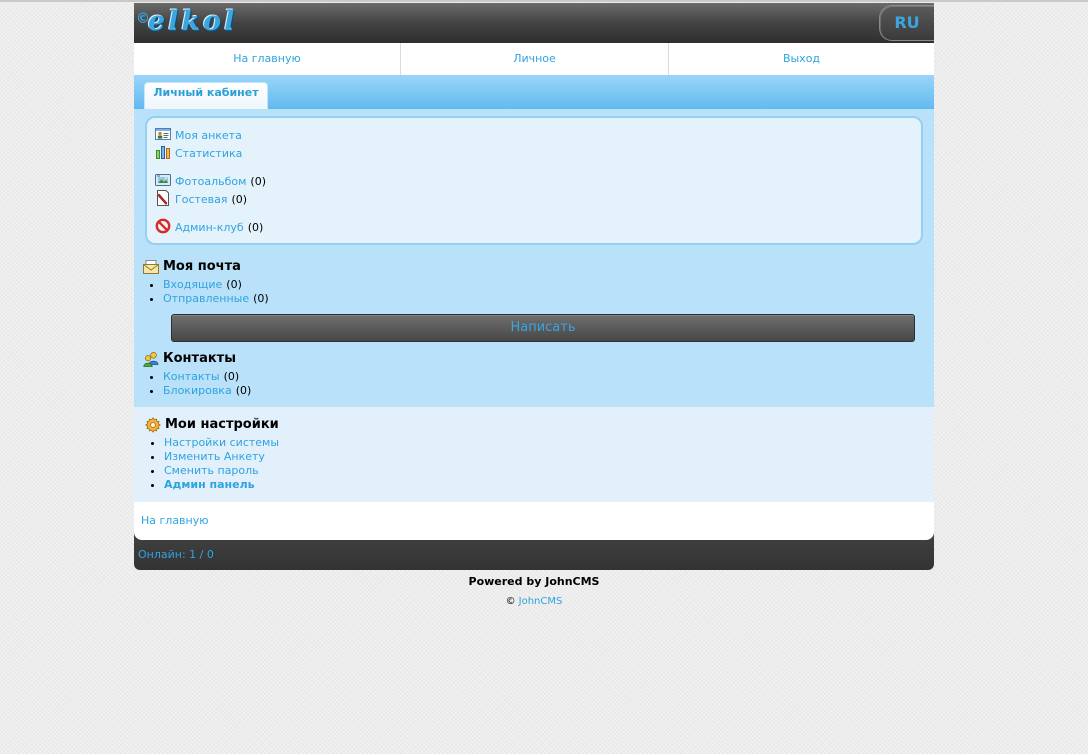  What do you see at coordinates (534, 136) in the screenshot?
I see `cabinet-item-profile: Моя анкета` at bounding box center [534, 136].